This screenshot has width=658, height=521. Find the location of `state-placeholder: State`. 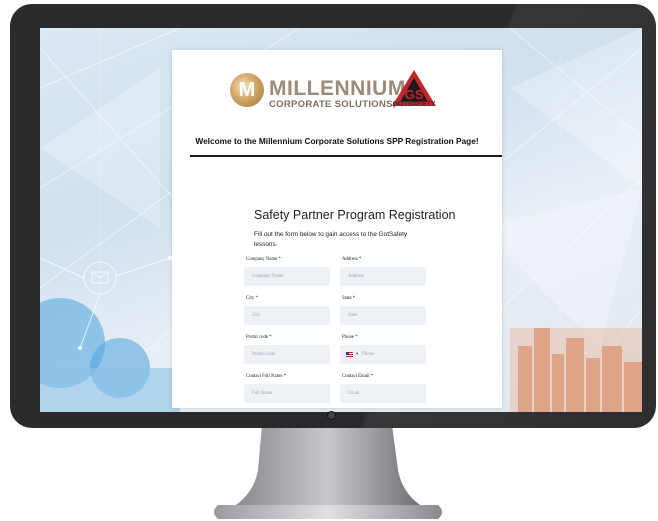

state-placeholder: State is located at coordinates (353, 315).